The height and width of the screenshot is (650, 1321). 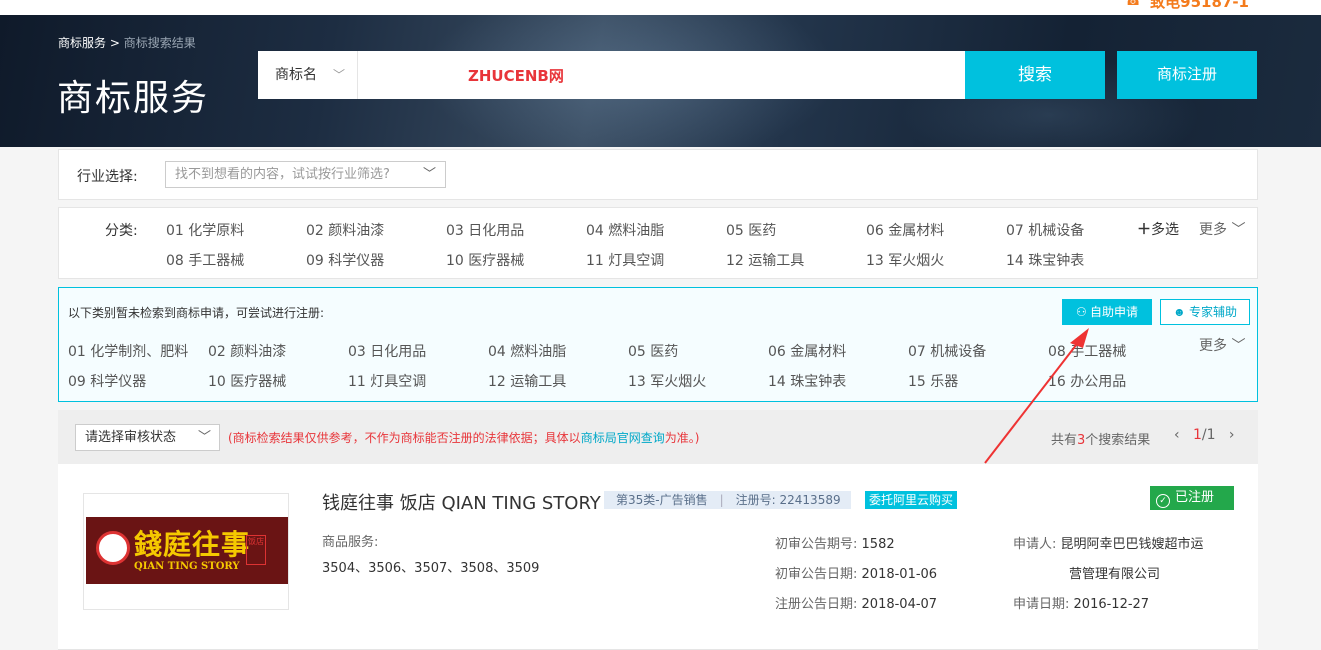 I want to click on suggestion-item: 09 科学仪器, so click(x=138, y=381).